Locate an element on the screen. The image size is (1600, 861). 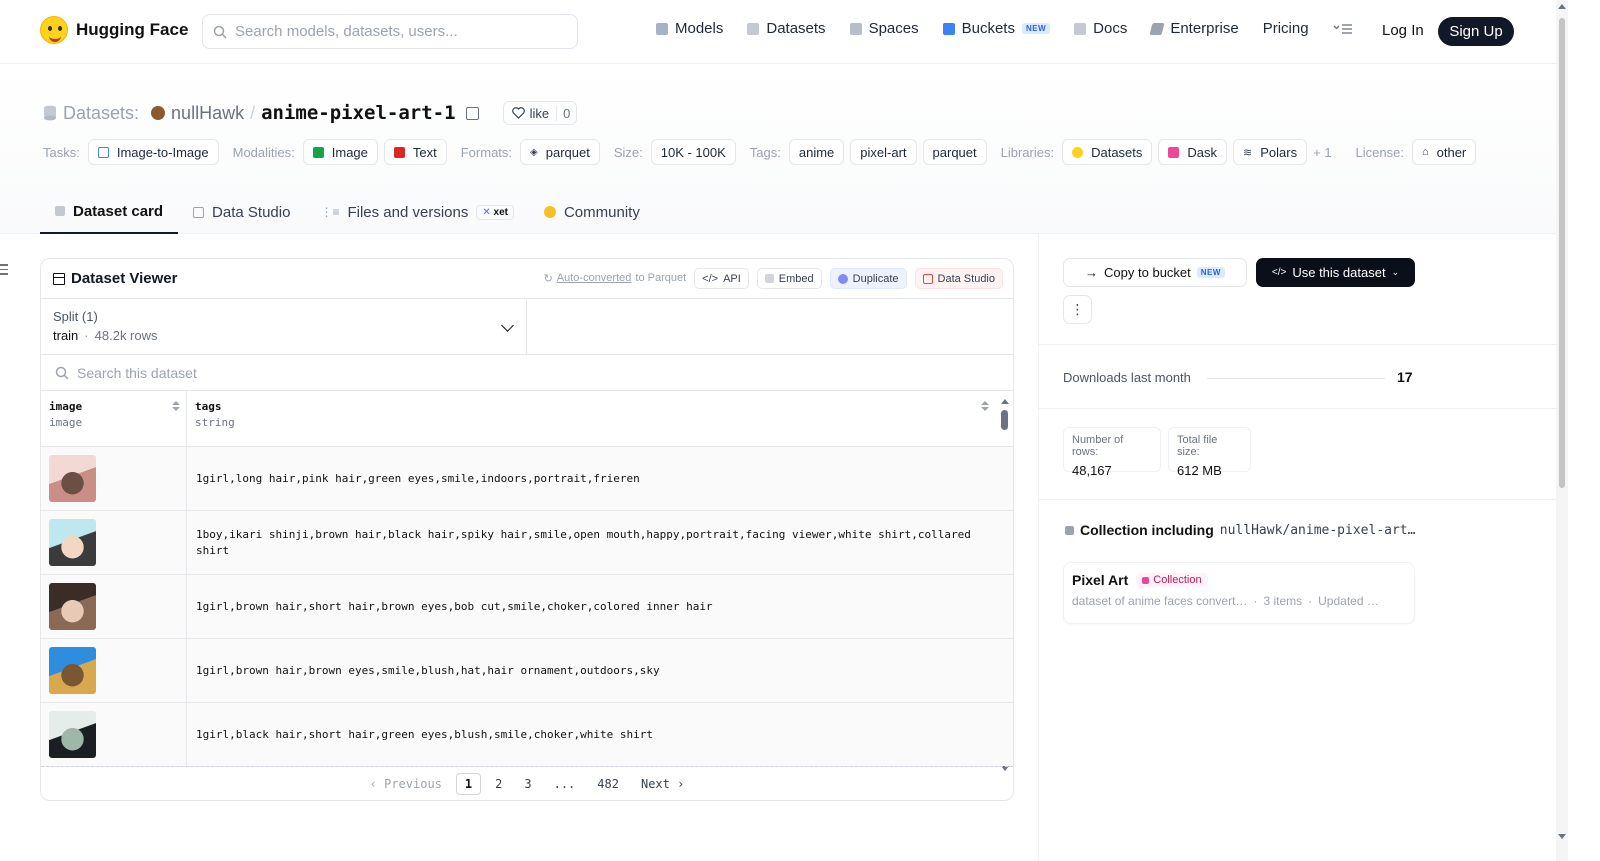
dataset-search is located at coordinates (527, 373).